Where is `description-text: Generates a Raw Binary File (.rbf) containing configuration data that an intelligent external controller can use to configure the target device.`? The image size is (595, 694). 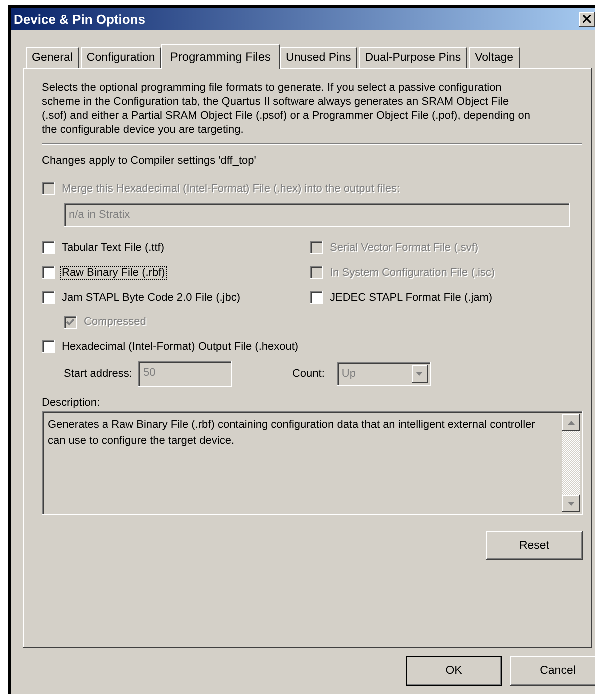 description-text: Generates a Raw Binary File (.rbf) containing configuration data that an intelligent external controller can use to configure the target device. is located at coordinates (291, 433).